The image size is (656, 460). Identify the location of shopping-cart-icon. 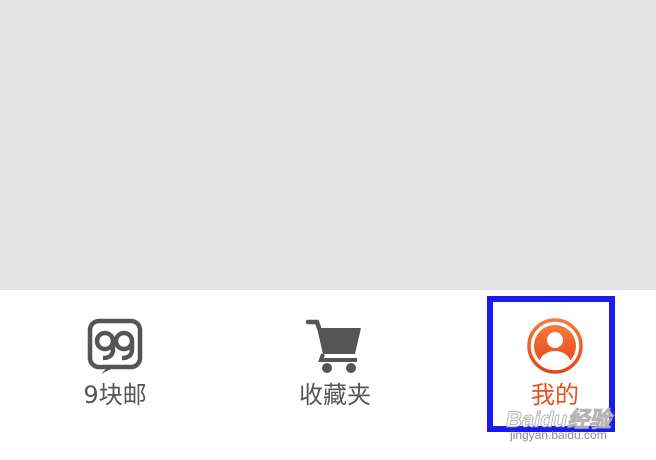
(333, 346).